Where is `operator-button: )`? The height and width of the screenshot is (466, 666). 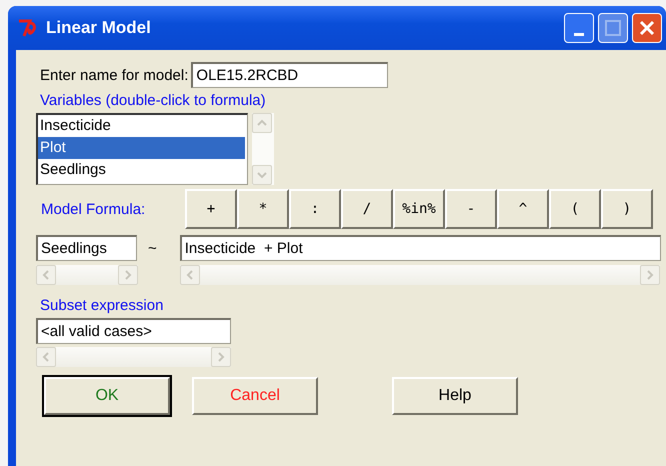
operator-button: ) is located at coordinates (627, 209).